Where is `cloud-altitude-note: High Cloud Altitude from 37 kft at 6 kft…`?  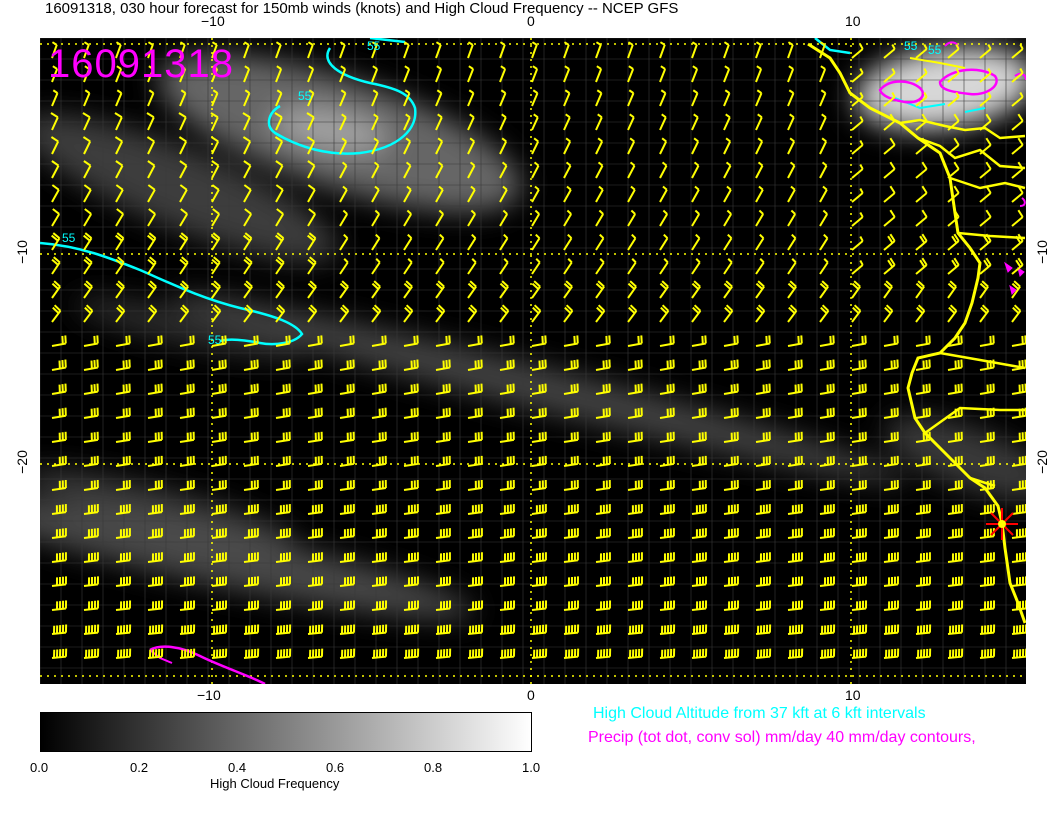
cloud-altitude-note: High Cloud Altitude from 37 kft at 6 kft… is located at coordinates (759, 713).